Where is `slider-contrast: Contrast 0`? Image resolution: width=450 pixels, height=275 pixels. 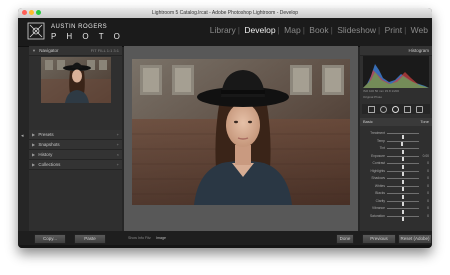 slider-contrast: Contrast 0 is located at coordinates (396, 164).